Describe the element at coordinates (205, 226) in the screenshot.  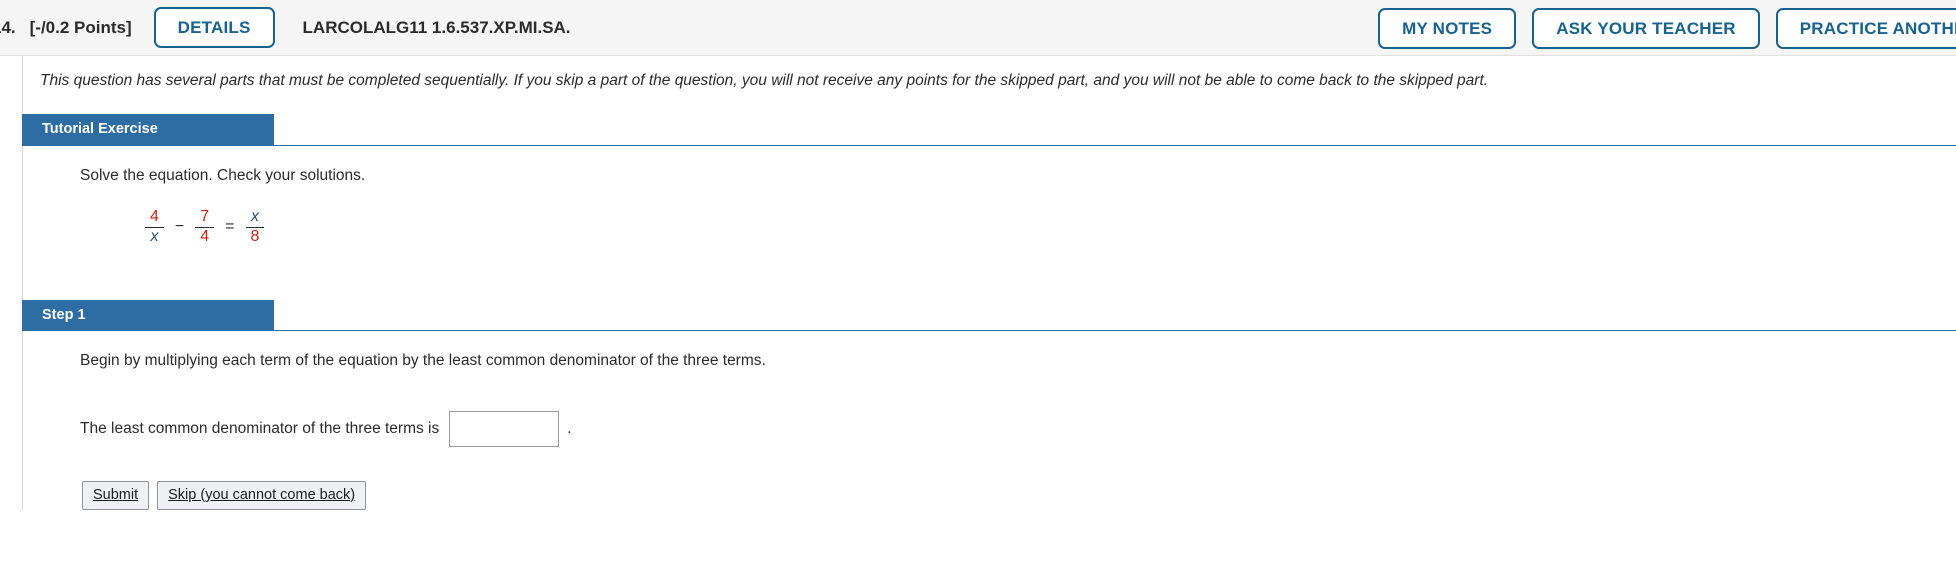
I see `fraction-term-2: 7 4` at that location.